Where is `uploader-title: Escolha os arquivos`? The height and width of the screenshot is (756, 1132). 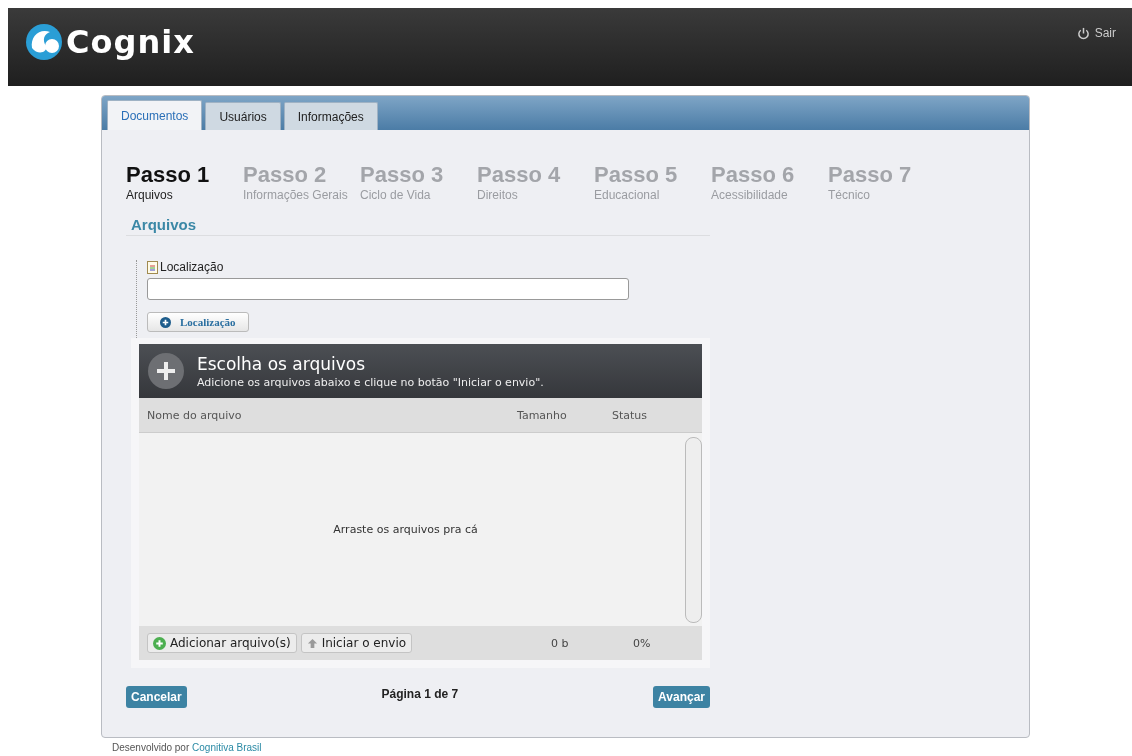 uploader-title: Escolha os arquivos is located at coordinates (282, 363).